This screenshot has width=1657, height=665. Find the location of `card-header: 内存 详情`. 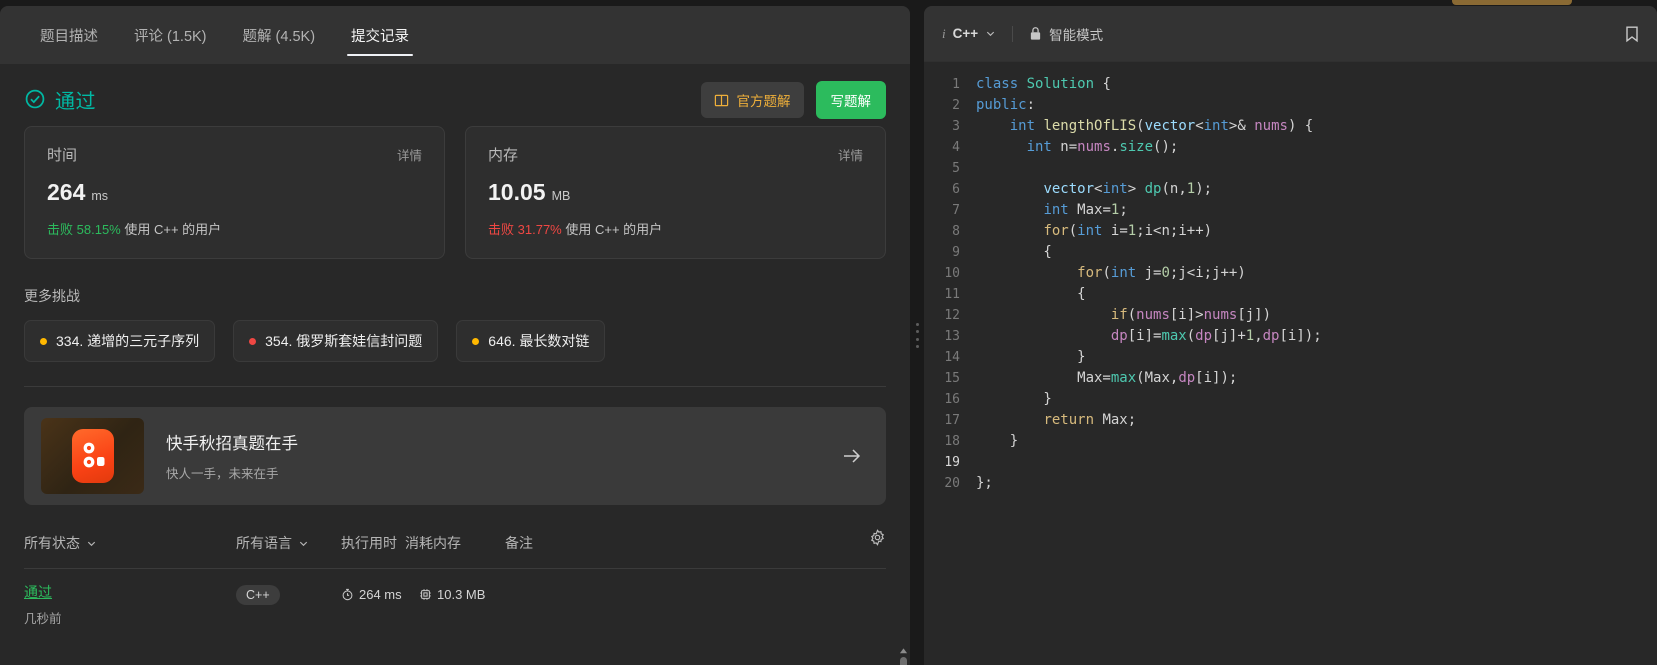

card-header: 内存 详情 is located at coordinates (675, 154).